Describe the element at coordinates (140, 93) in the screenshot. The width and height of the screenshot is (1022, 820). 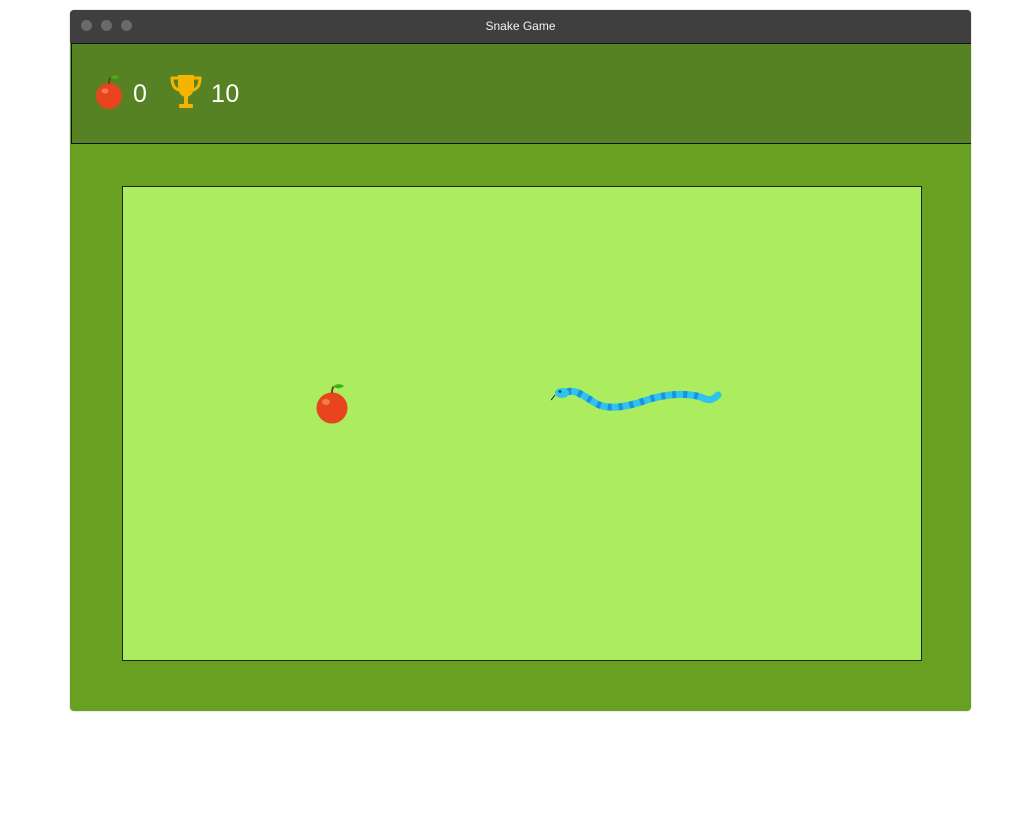
I see `score-value: 0` at that location.